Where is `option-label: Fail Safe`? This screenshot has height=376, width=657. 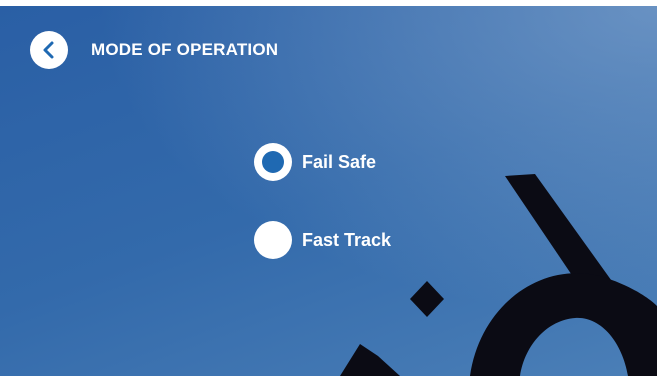
option-label: Fail Safe is located at coordinates (339, 161).